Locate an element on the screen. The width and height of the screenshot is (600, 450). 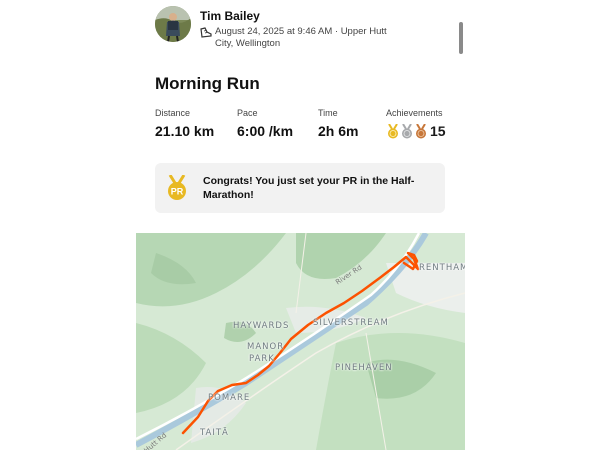
stat-label: Pace is located at coordinates (247, 113).